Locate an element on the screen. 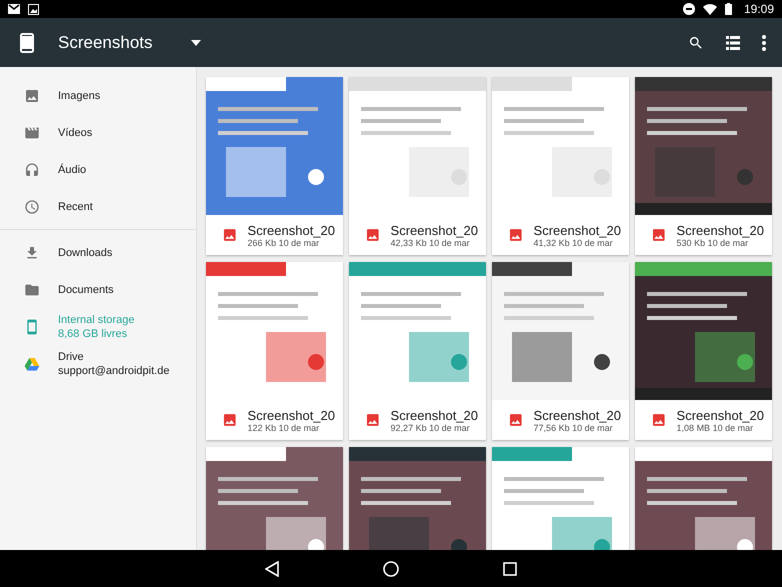 Image resolution: width=782 pixels, height=587 pixels. file-details: 42,33 Kb 10 de mar is located at coordinates (430, 243).